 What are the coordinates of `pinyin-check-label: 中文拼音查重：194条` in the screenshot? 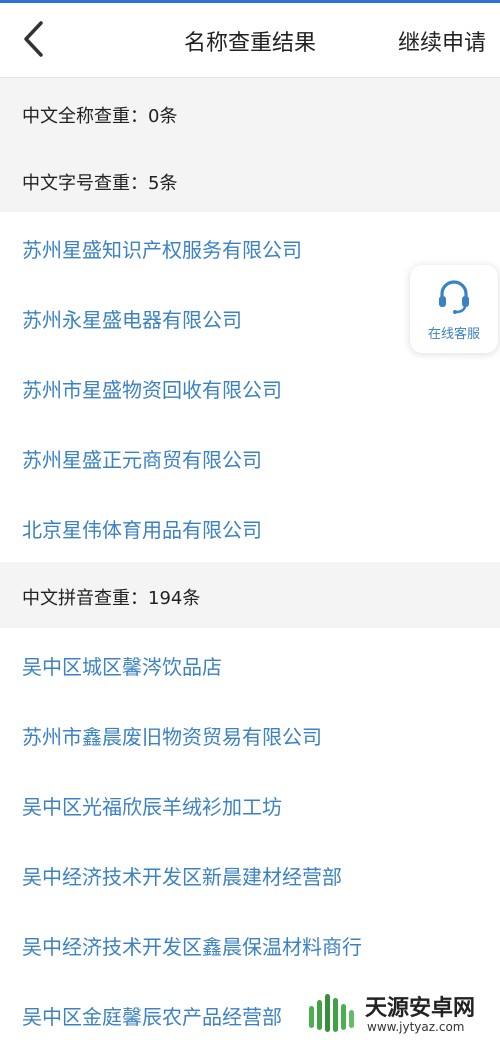 It's located at (111, 598).